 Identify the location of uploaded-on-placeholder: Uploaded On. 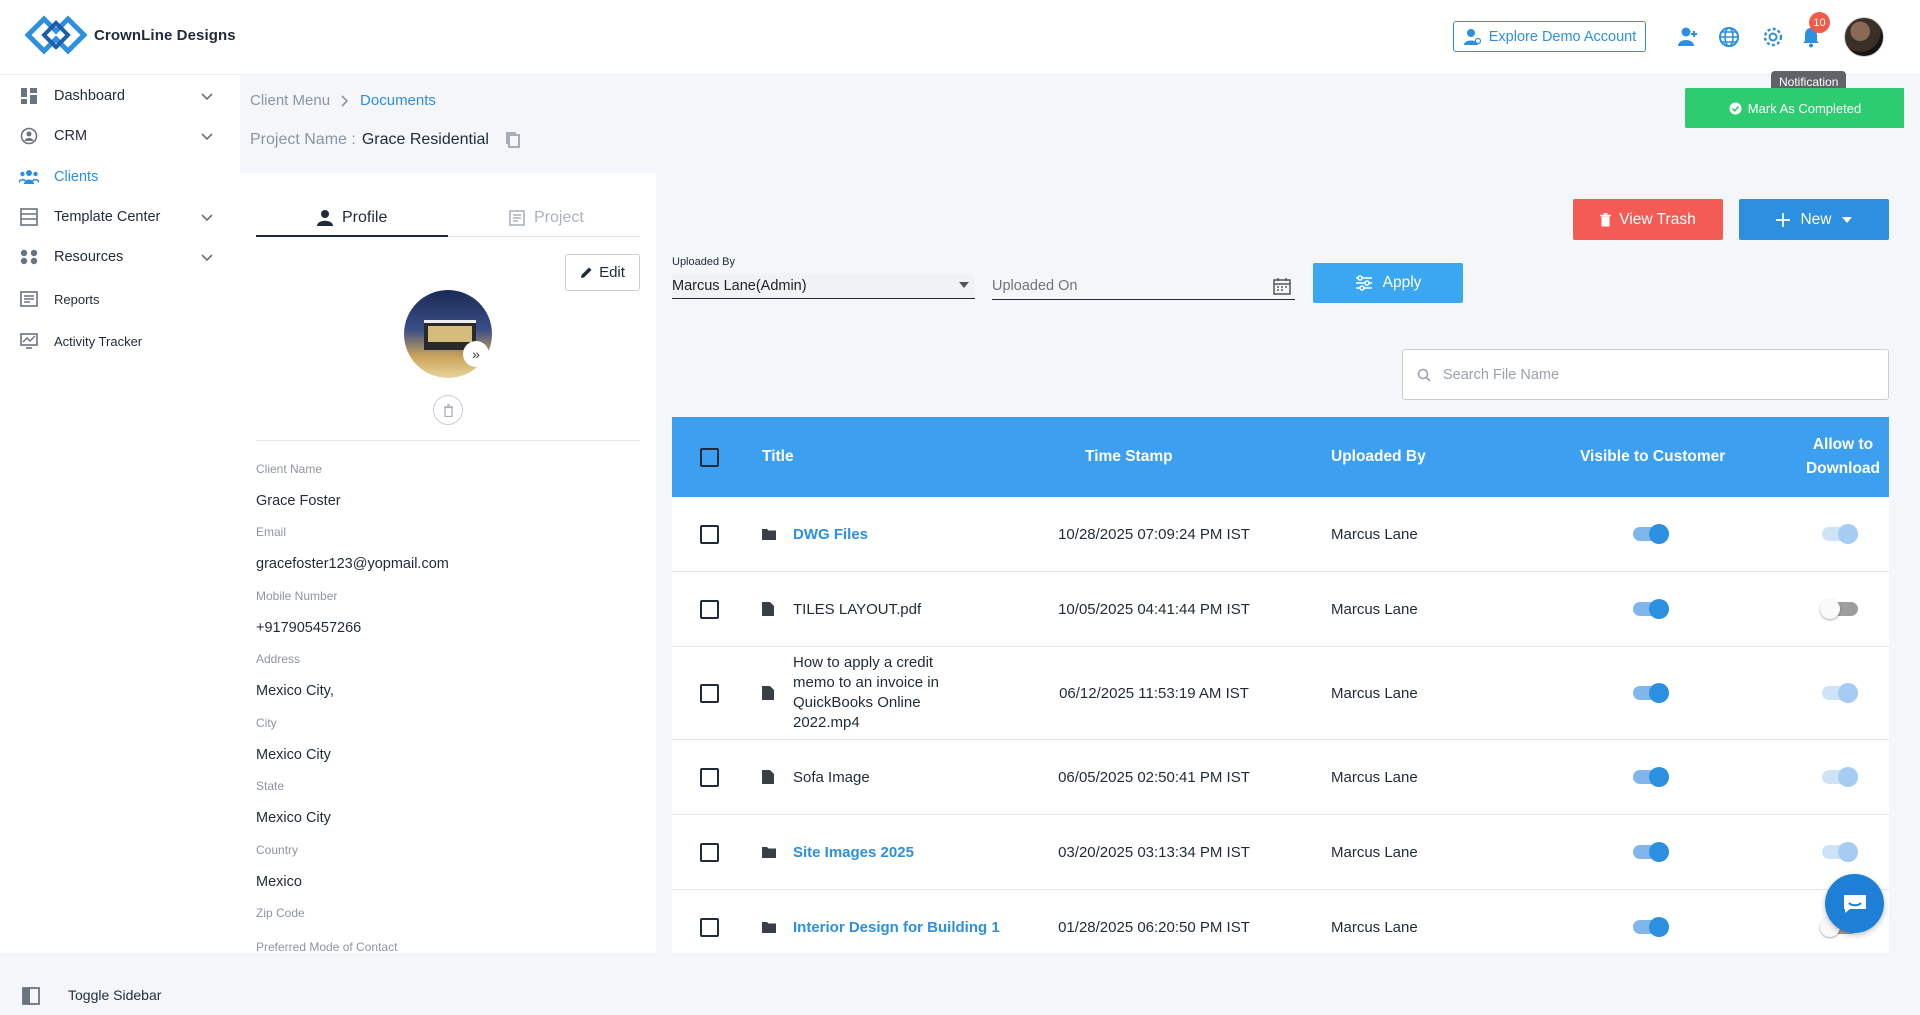
(1035, 286).